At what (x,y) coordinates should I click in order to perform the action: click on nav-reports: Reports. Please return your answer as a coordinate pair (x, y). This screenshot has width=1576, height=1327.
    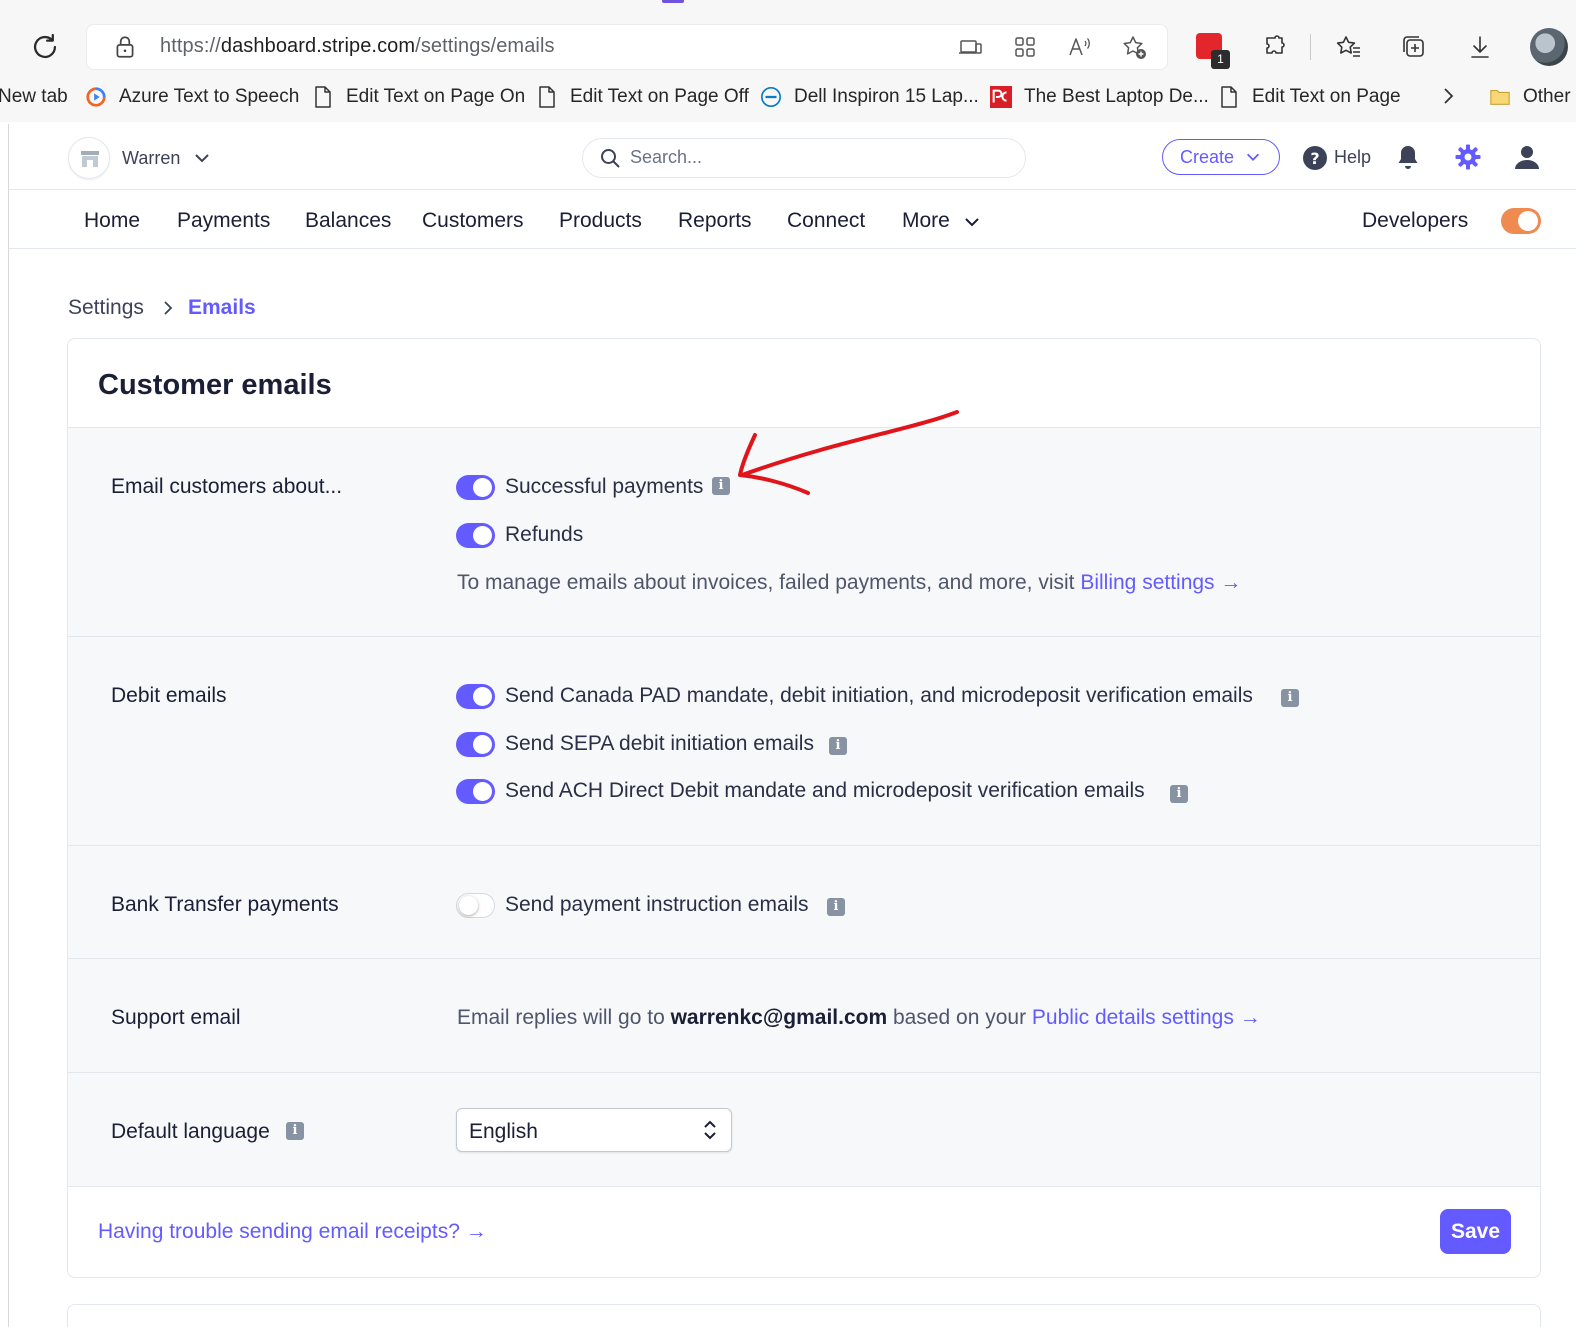
    Looking at the image, I should click on (715, 221).